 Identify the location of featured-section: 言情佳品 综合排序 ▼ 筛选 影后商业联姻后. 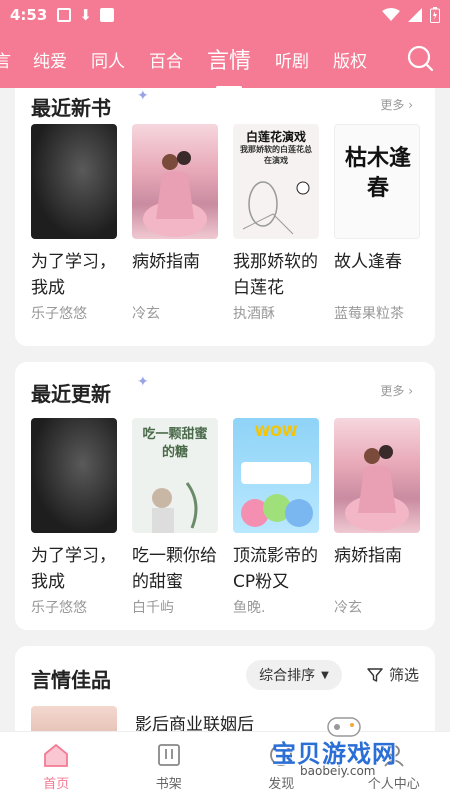
(225, 688).